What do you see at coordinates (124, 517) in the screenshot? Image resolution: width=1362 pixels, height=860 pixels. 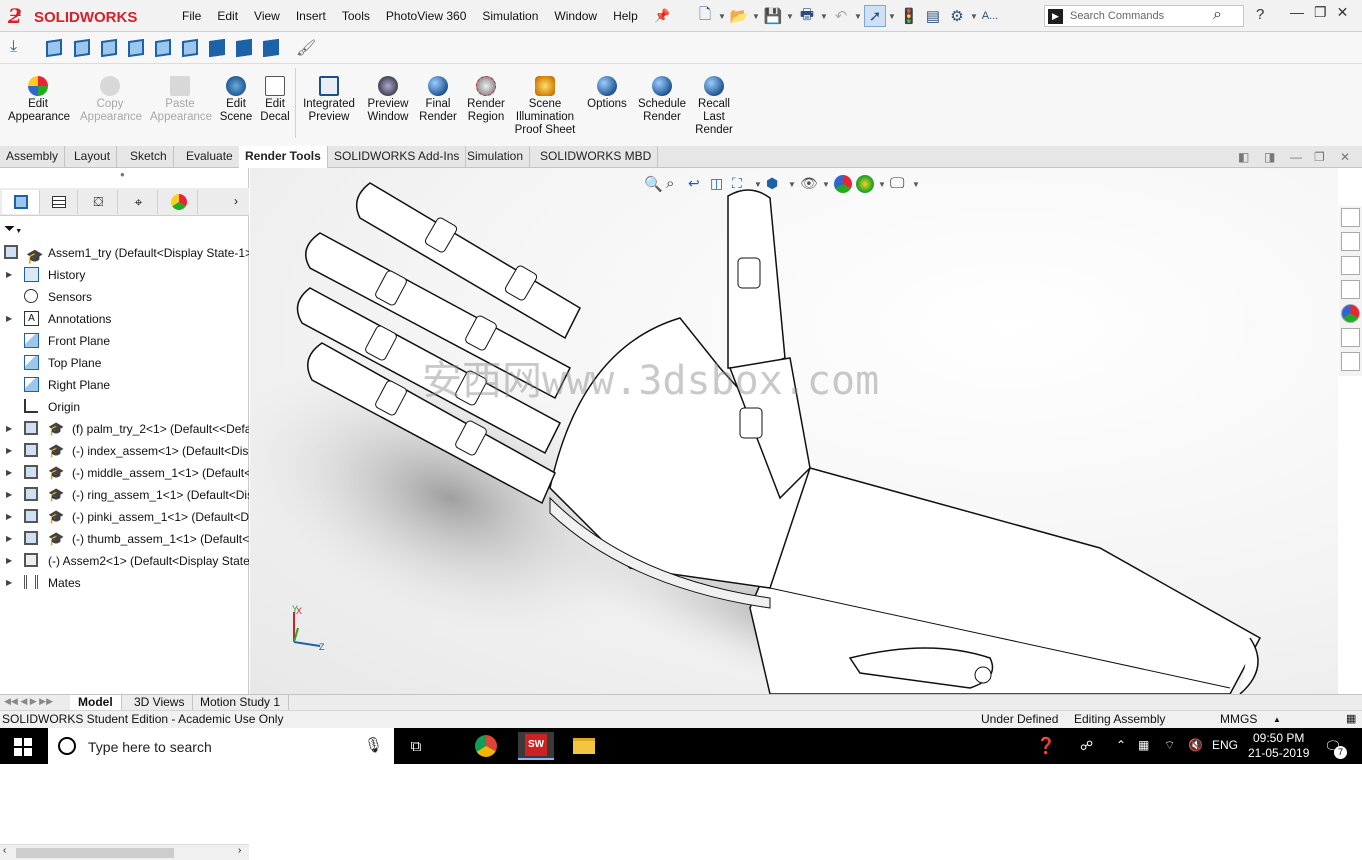 I see `tree-item: ▶ 🎓 (-) pinki_assem_1<1> (Default<D` at bounding box center [124, 517].